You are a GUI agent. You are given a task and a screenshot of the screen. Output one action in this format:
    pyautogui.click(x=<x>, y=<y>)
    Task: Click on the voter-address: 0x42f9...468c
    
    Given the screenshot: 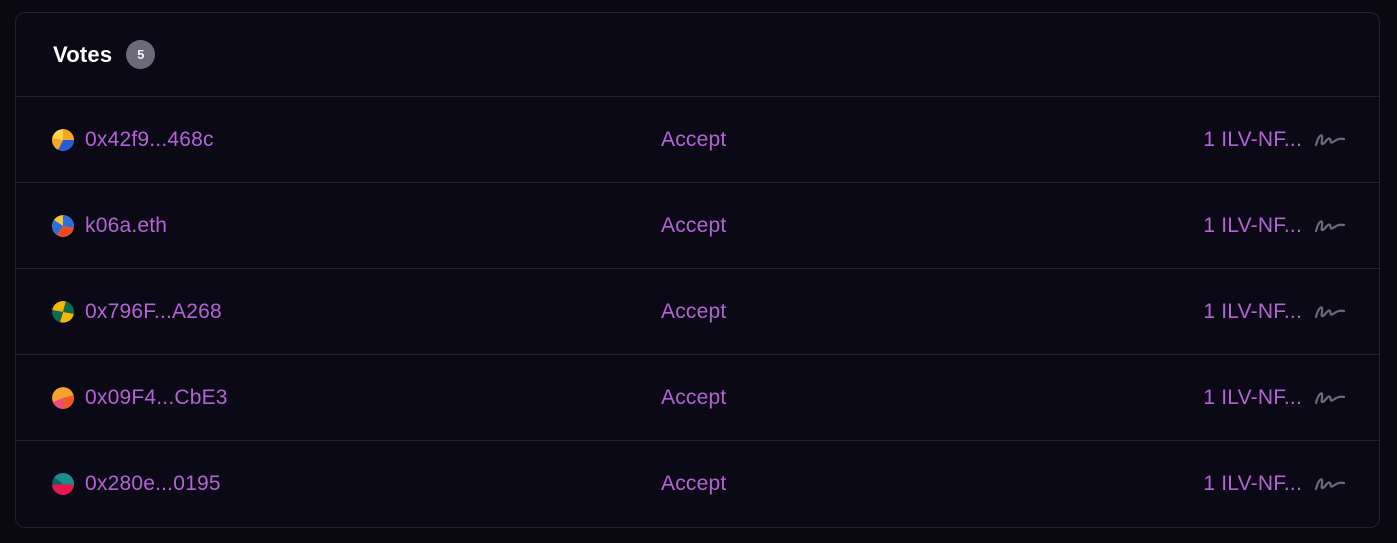 What is the action you would take?
    pyautogui.click(x=149, y=139)
    